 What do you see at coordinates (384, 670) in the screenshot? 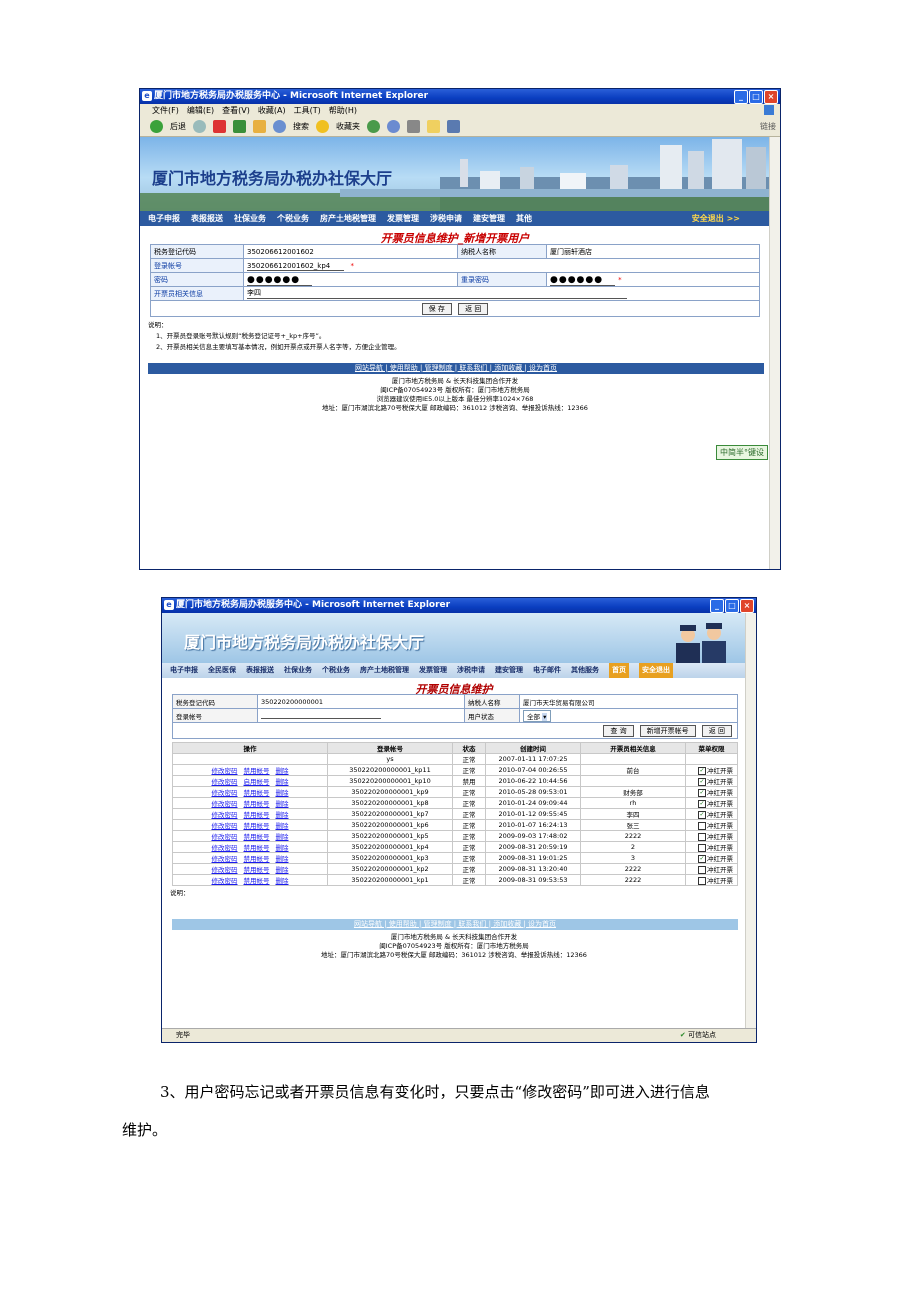
I see `nav2-item-property-tax: 房产土地税管理` at bounding box center [384, 670].